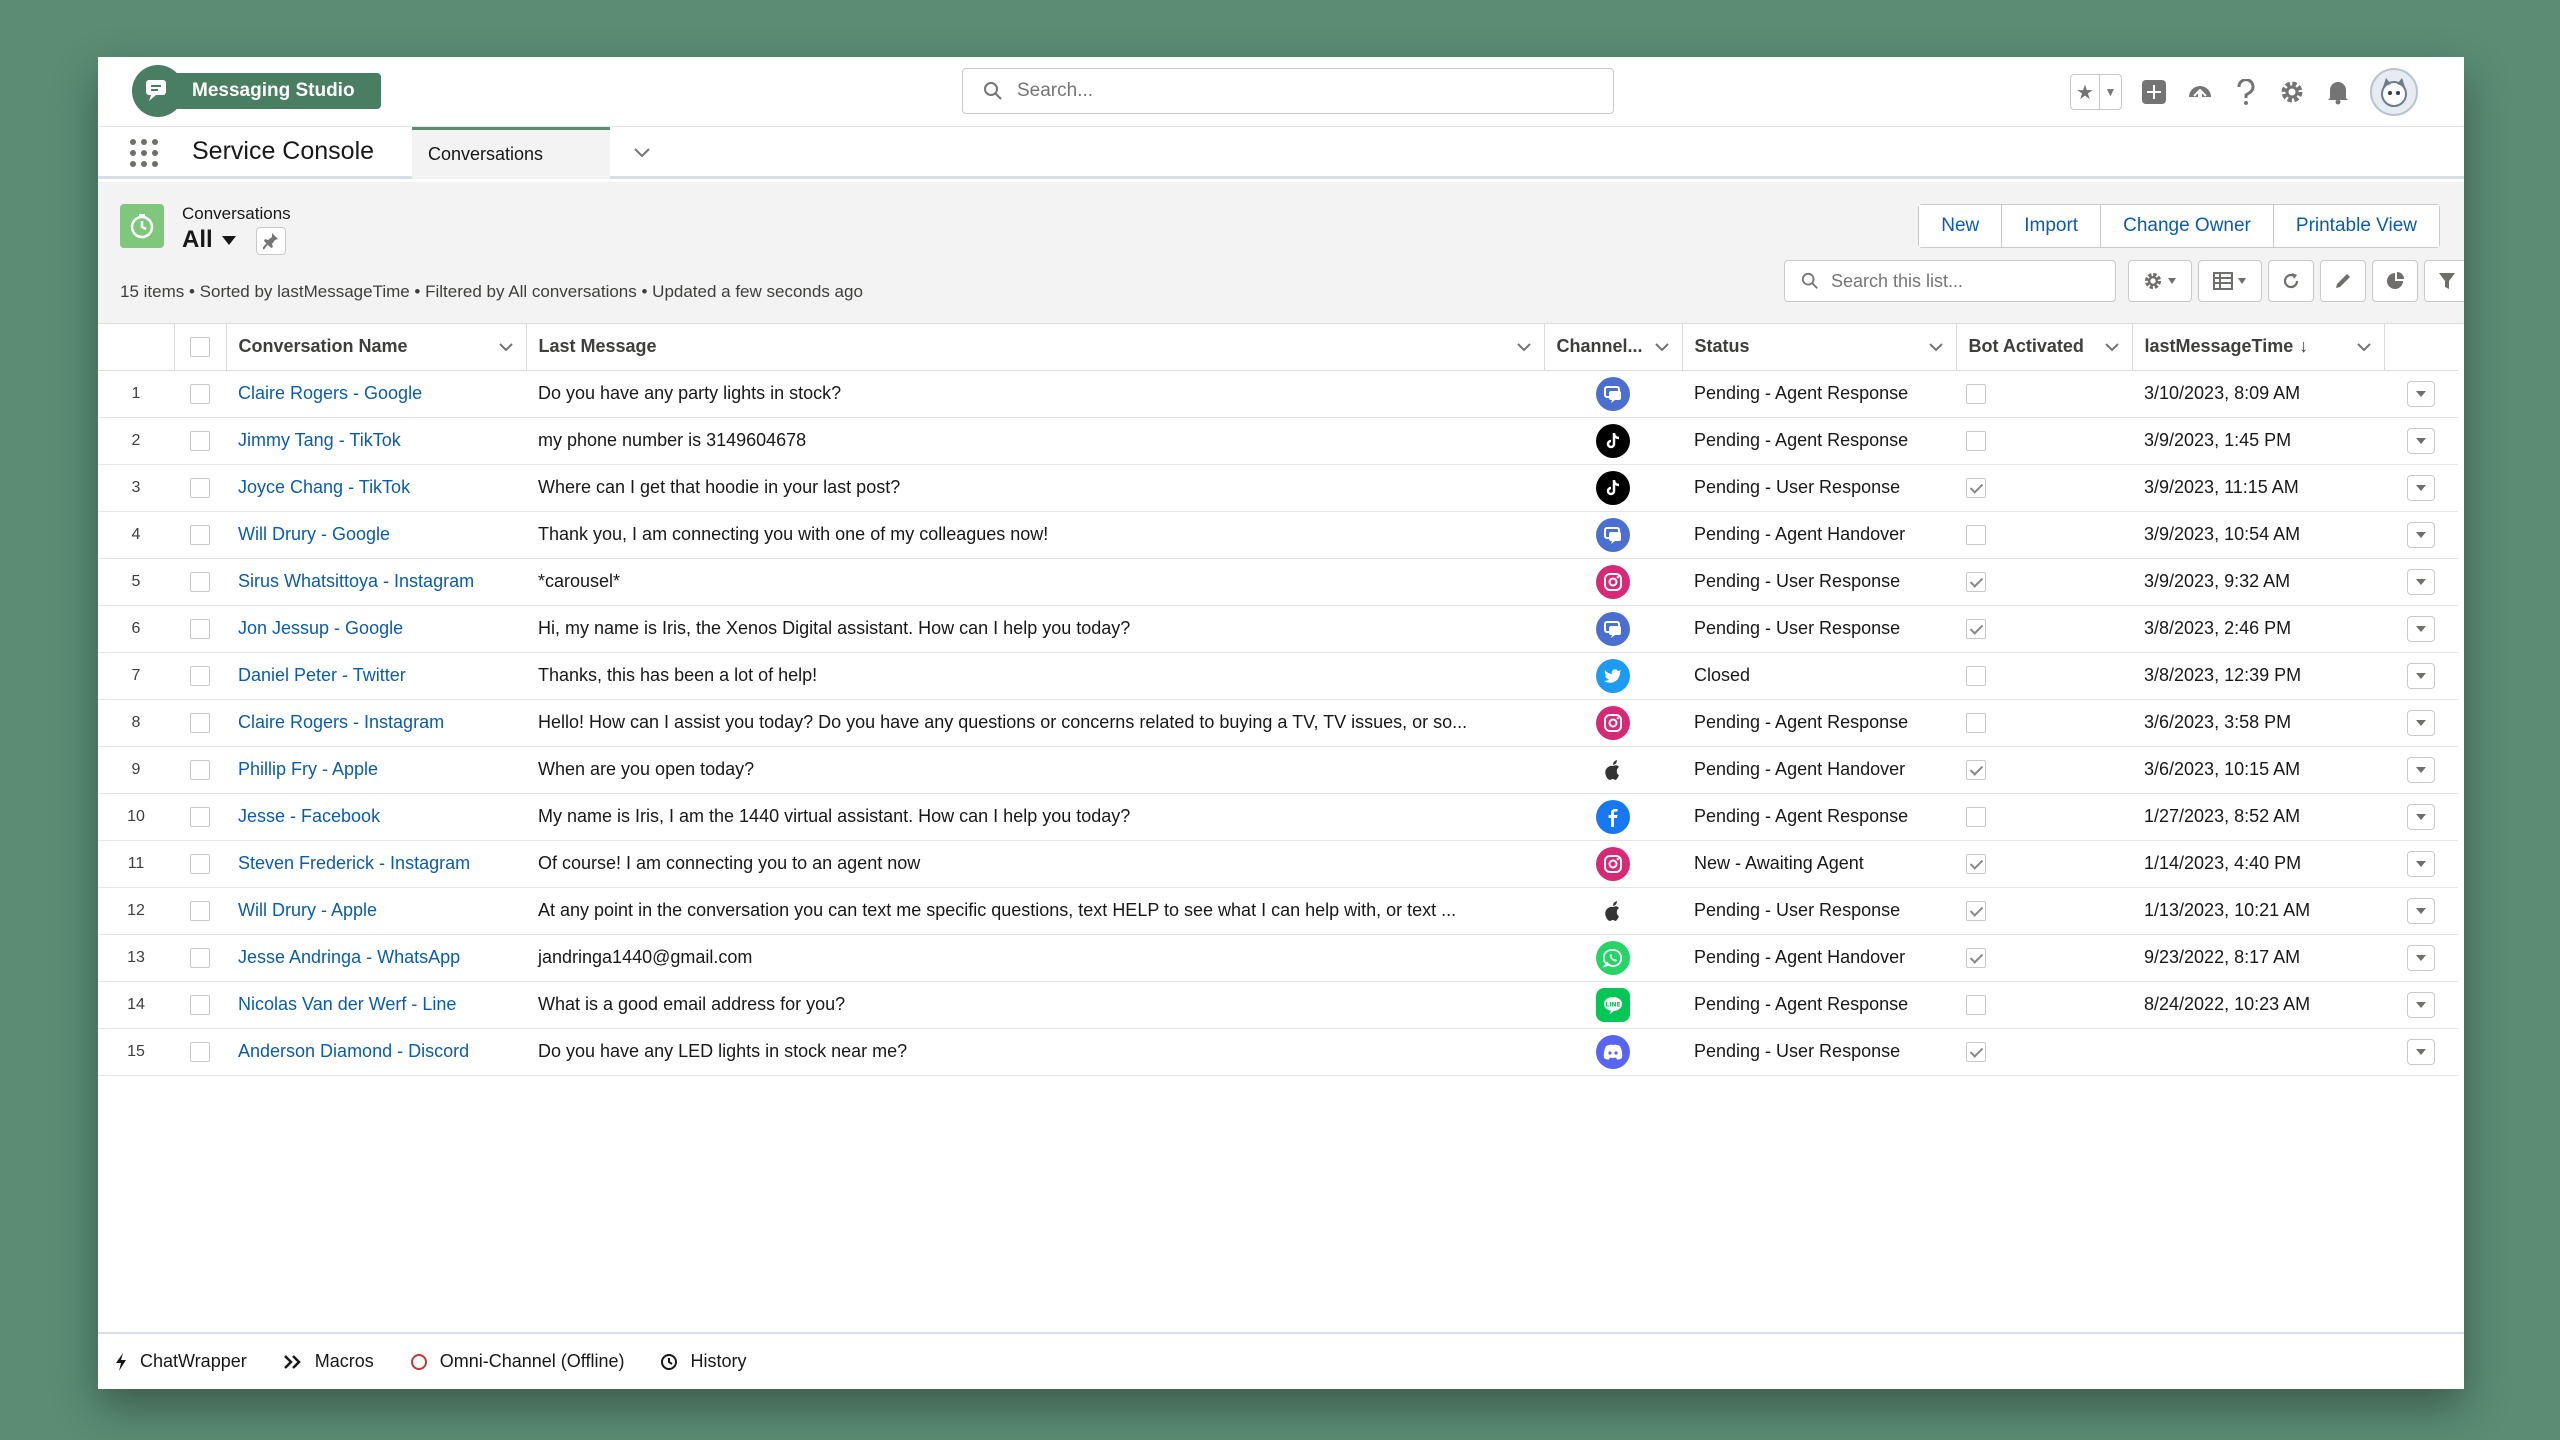 The width and height of the screenshot is (2560, 1440). Describe the element at coordinates (2395, 281) in the screenshot. I see `chart-icon` at that location.